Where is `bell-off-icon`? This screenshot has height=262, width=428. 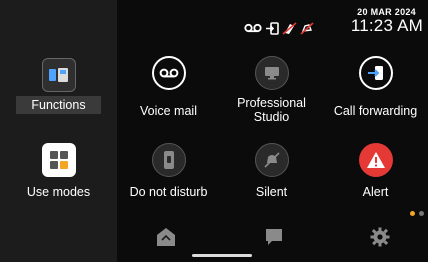
bell-off-icon is located at coordinates (271, 160).